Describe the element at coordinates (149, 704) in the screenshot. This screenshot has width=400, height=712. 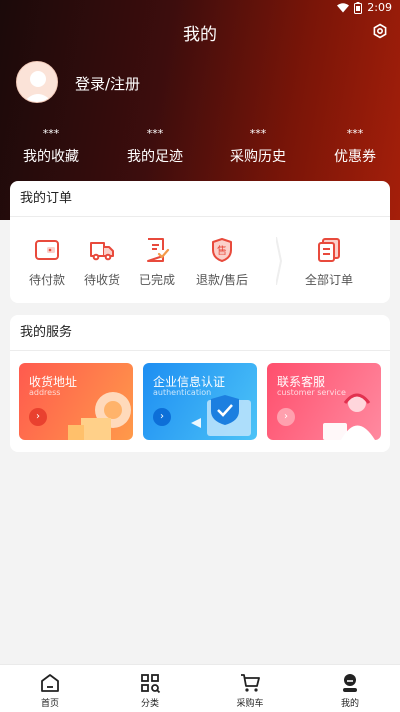
I see `tab-label: 分类` at that location.